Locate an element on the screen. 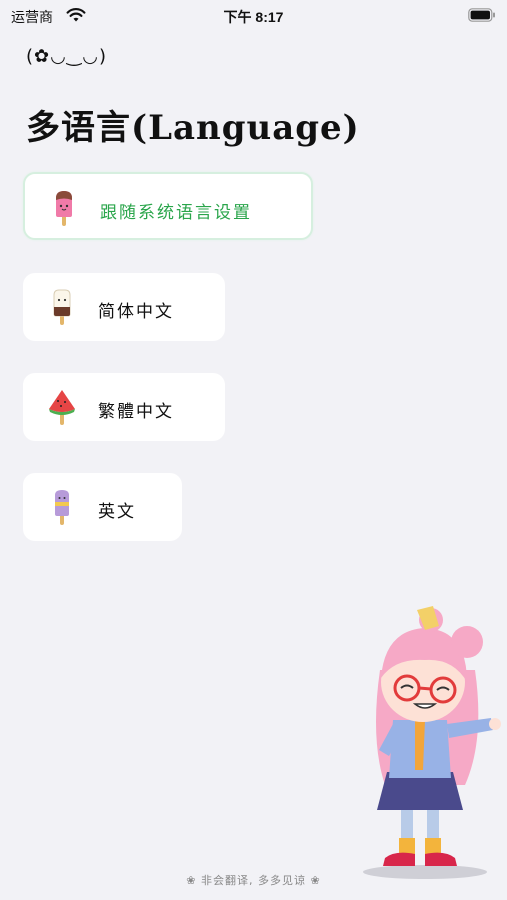 The height and width of the screenshot is (900, 507). clock: 下午 8:17 is located at coordinates (253, 17).